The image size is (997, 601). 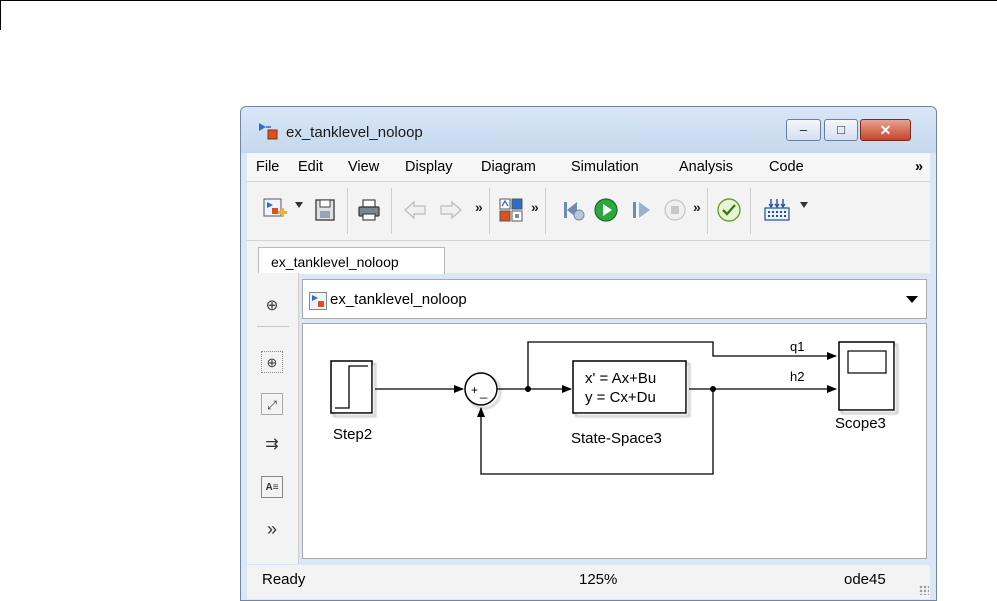 What do you see at coordinates (273, 418) in the screenshot?
I see `left-palette: ⊕ ⊕ ⤢ ⇉ A≡ »` at bounding box center [273, 418].